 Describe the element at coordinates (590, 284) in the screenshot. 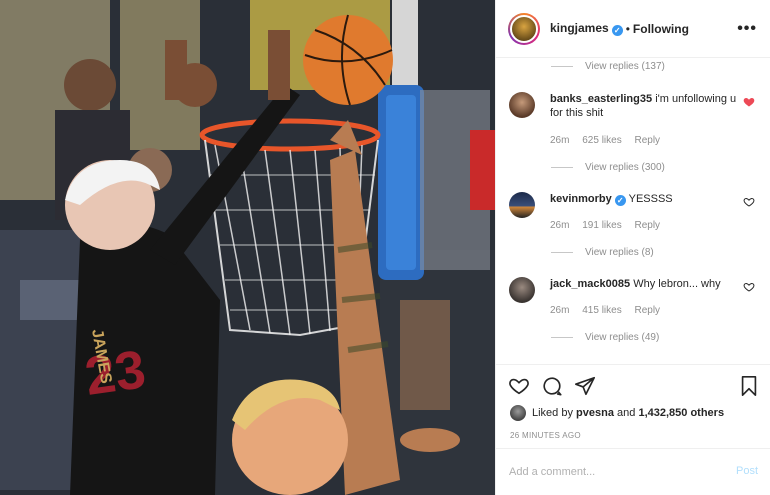

I see `commenter-username: jack_mack0085` at that location.